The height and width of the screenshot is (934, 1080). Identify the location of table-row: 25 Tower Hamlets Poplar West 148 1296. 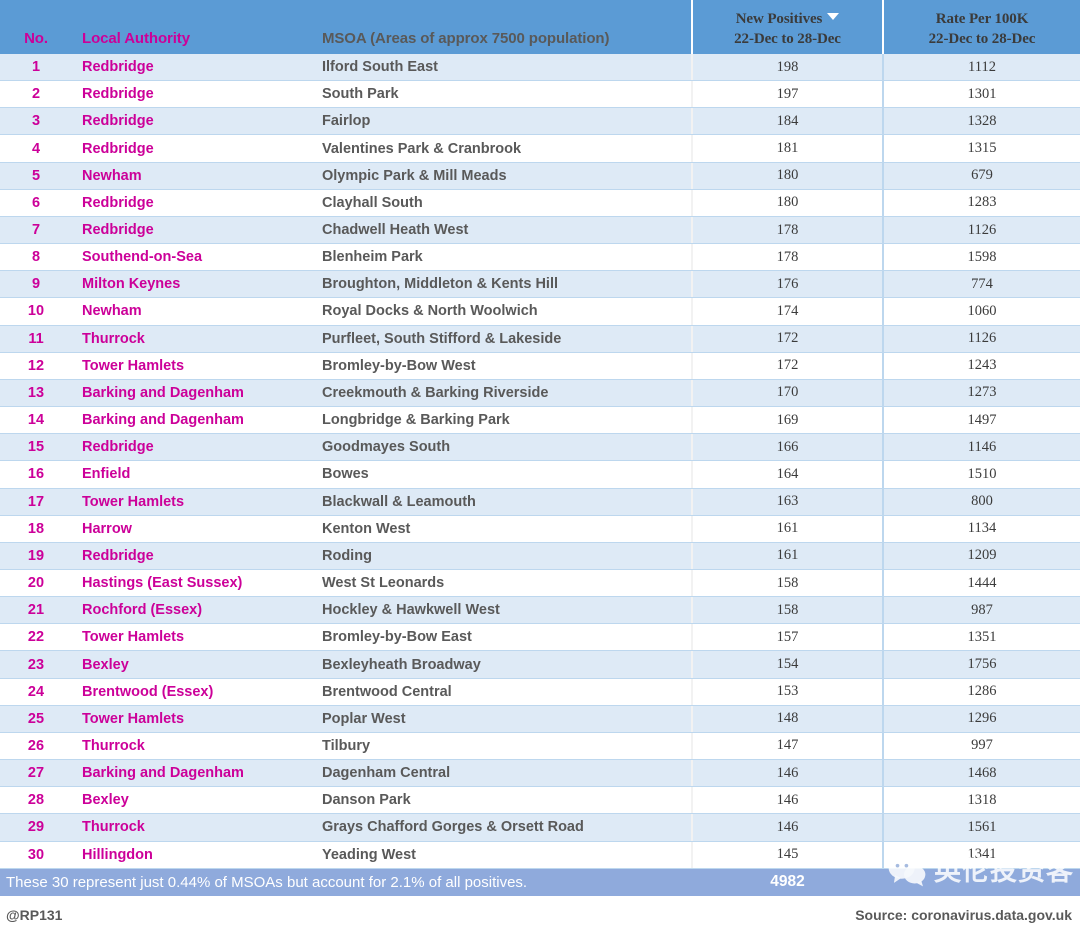
(540, 719).